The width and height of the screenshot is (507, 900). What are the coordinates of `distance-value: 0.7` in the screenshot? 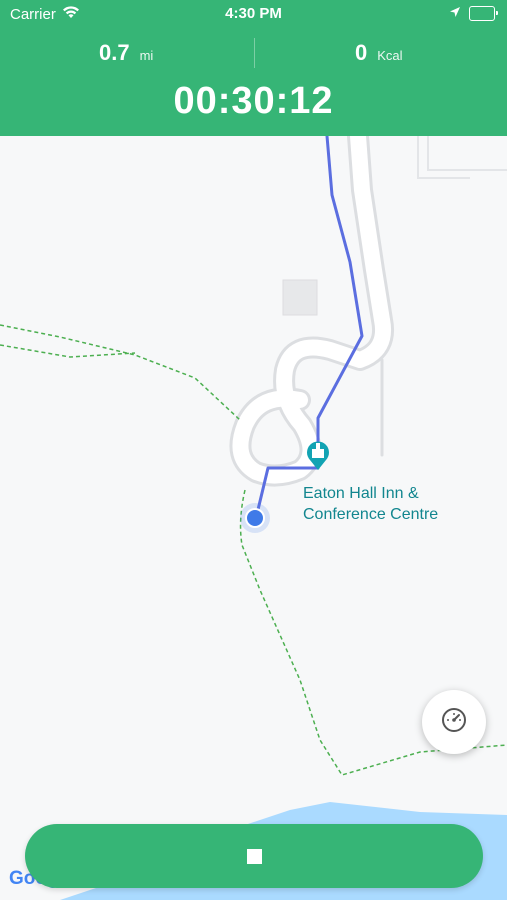 It's located at (114, 52).